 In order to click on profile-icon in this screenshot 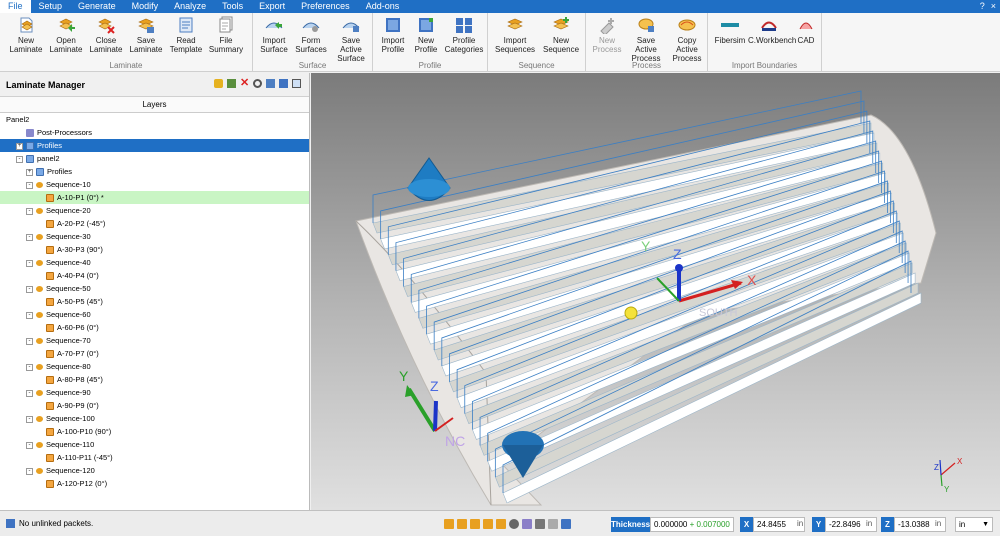, I will do `click(40, 172)`.